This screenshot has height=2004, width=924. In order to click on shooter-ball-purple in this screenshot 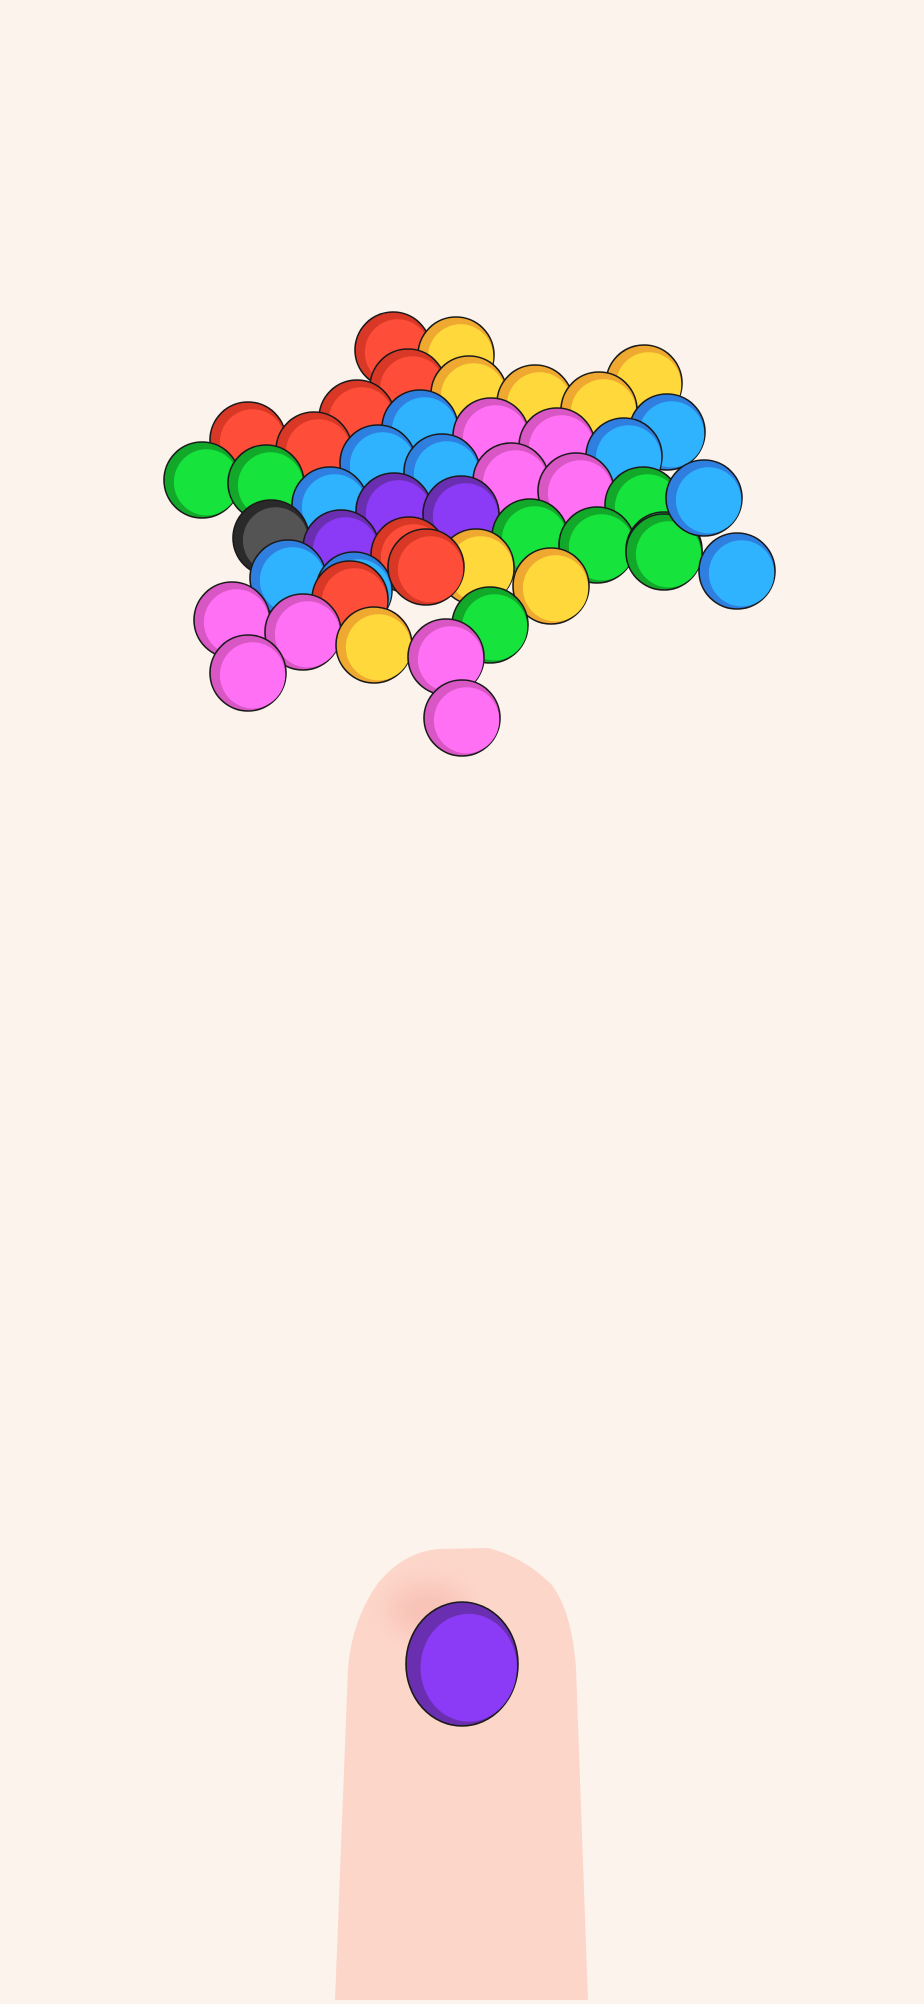, I will do `click(462, 1664)`.